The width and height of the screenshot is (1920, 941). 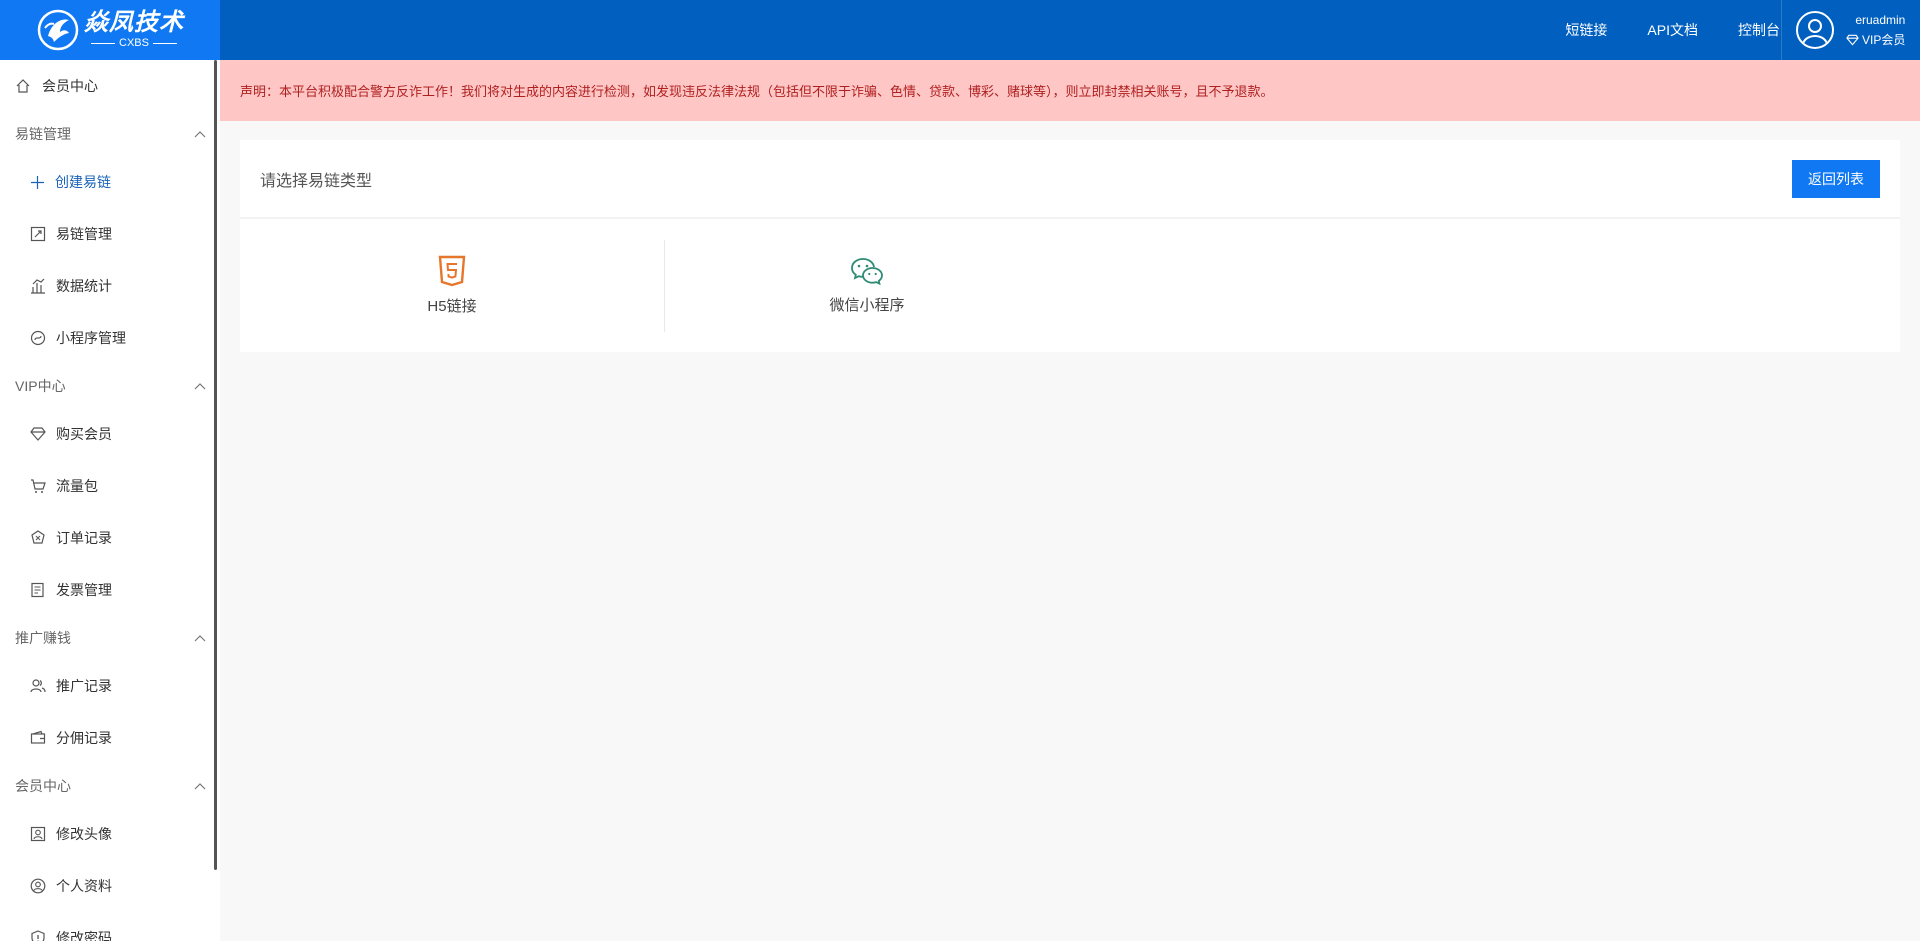 I want to click on link-type-label: 微信小程序, so click(x=867, y=305).